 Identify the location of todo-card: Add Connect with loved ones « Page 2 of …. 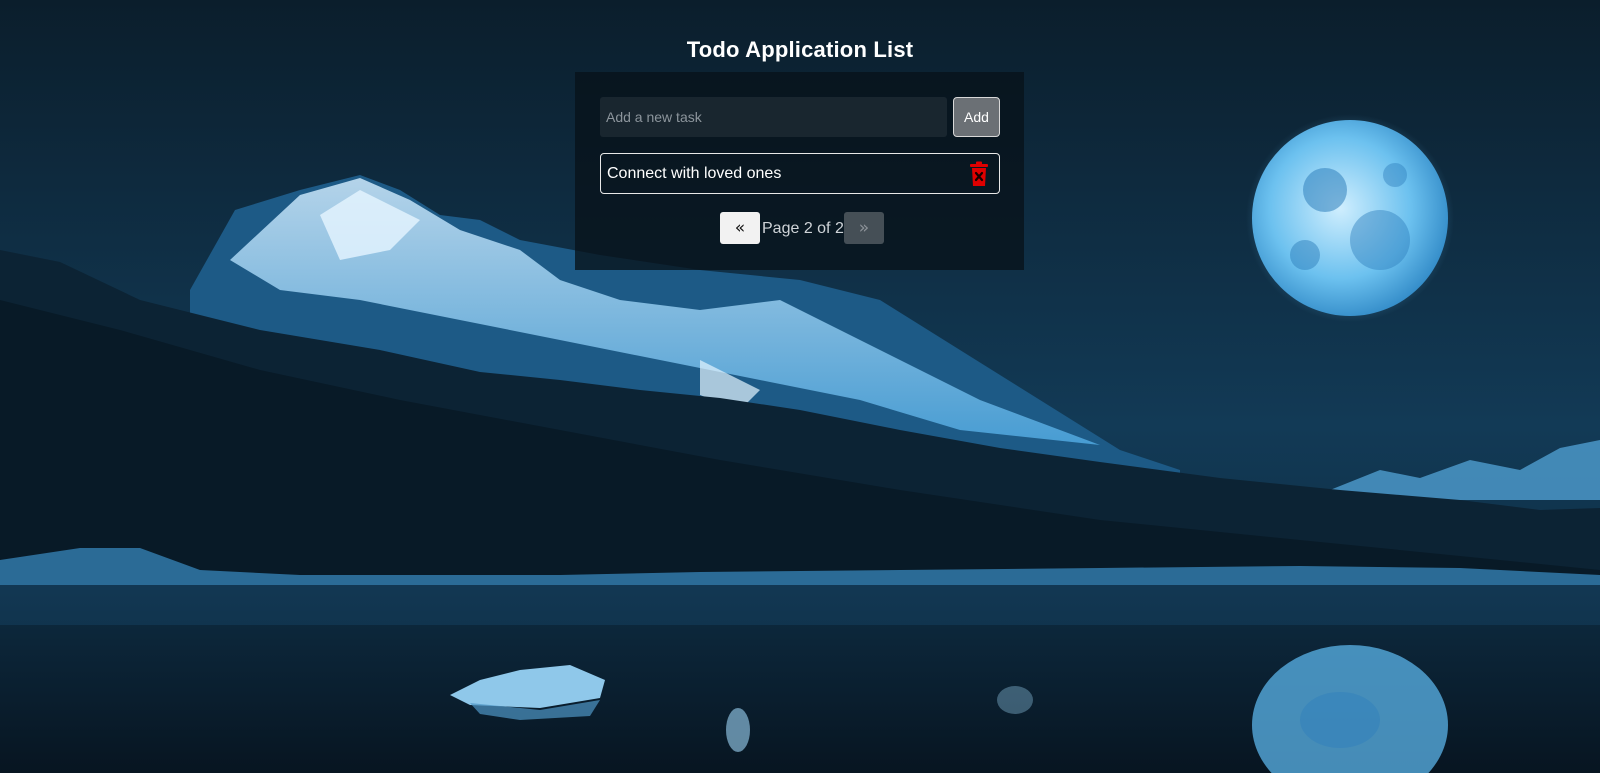
(799, 171).